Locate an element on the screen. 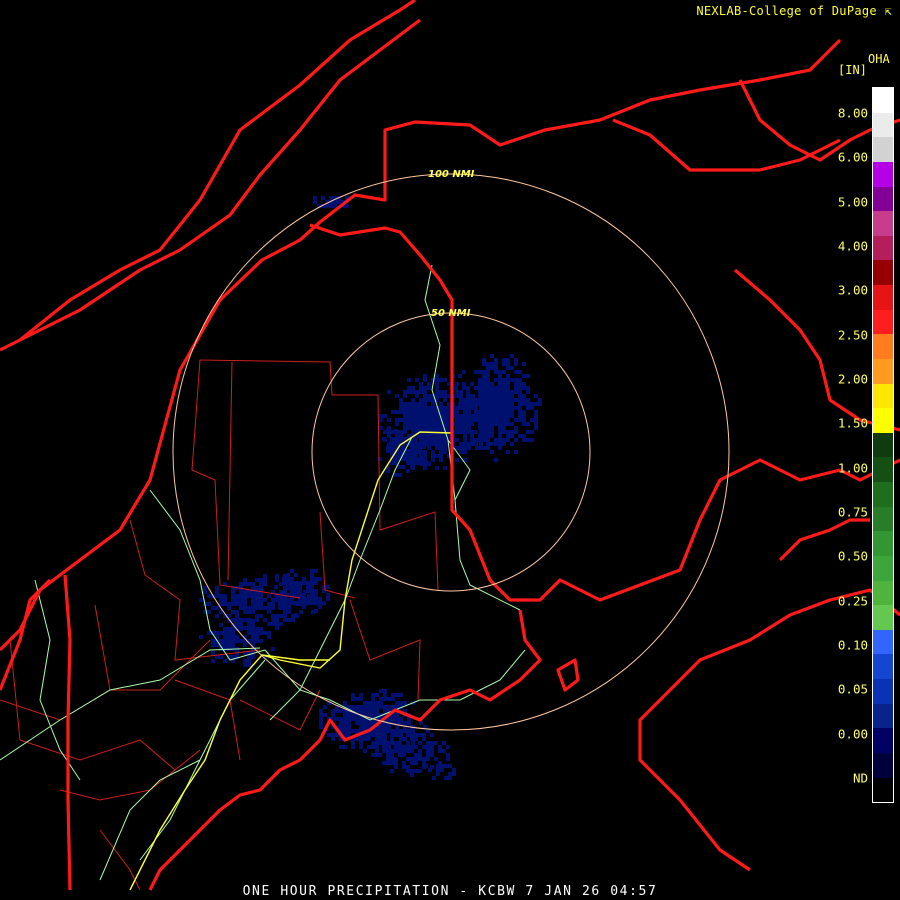 The width and height of the screenshot is (900, 900). county-line is located at coordinates (97, 755).